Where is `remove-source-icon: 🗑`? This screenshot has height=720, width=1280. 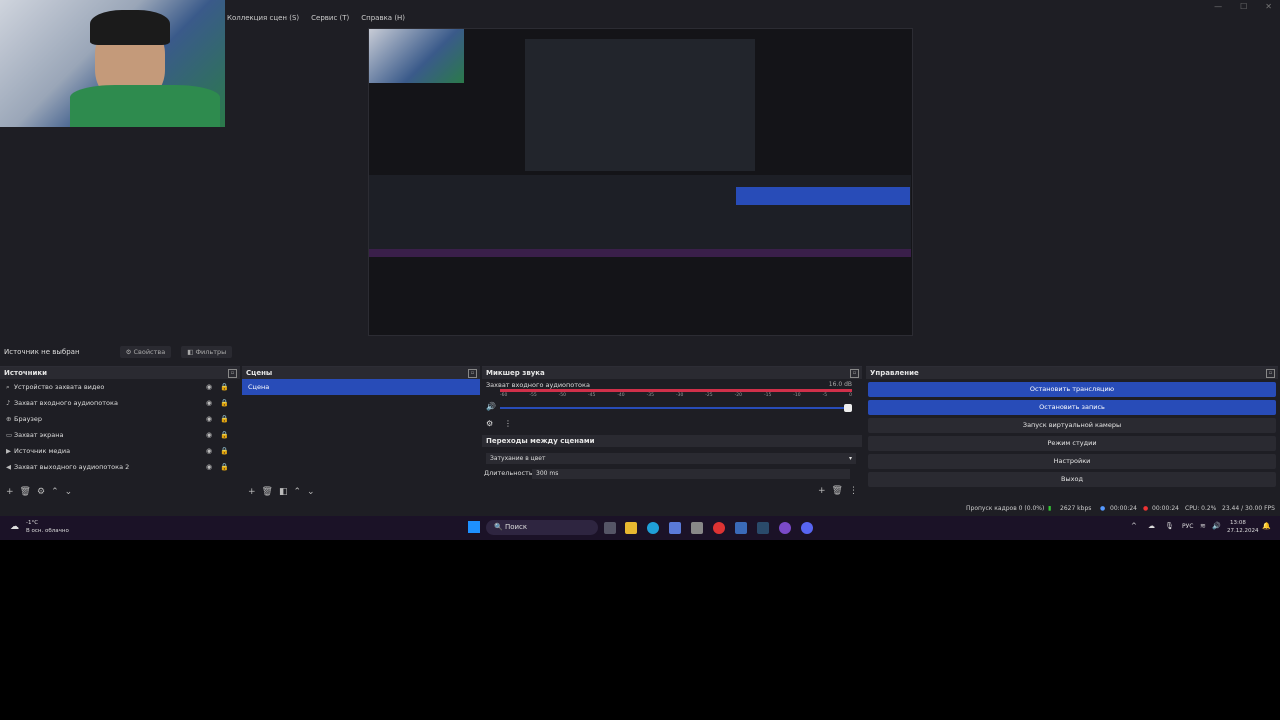
remove-source-icon: 🗑 is located at coordinates (25, 492).